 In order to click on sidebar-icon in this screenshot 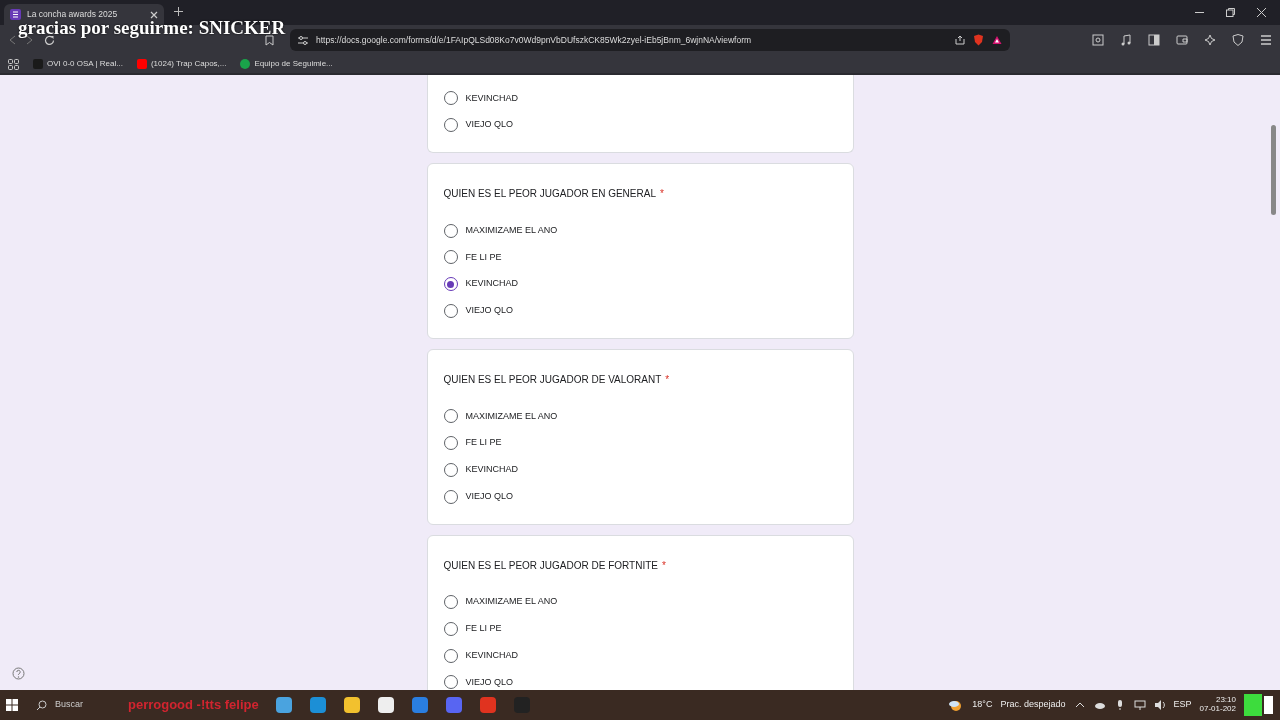, I will do `click(1154, 40)`.